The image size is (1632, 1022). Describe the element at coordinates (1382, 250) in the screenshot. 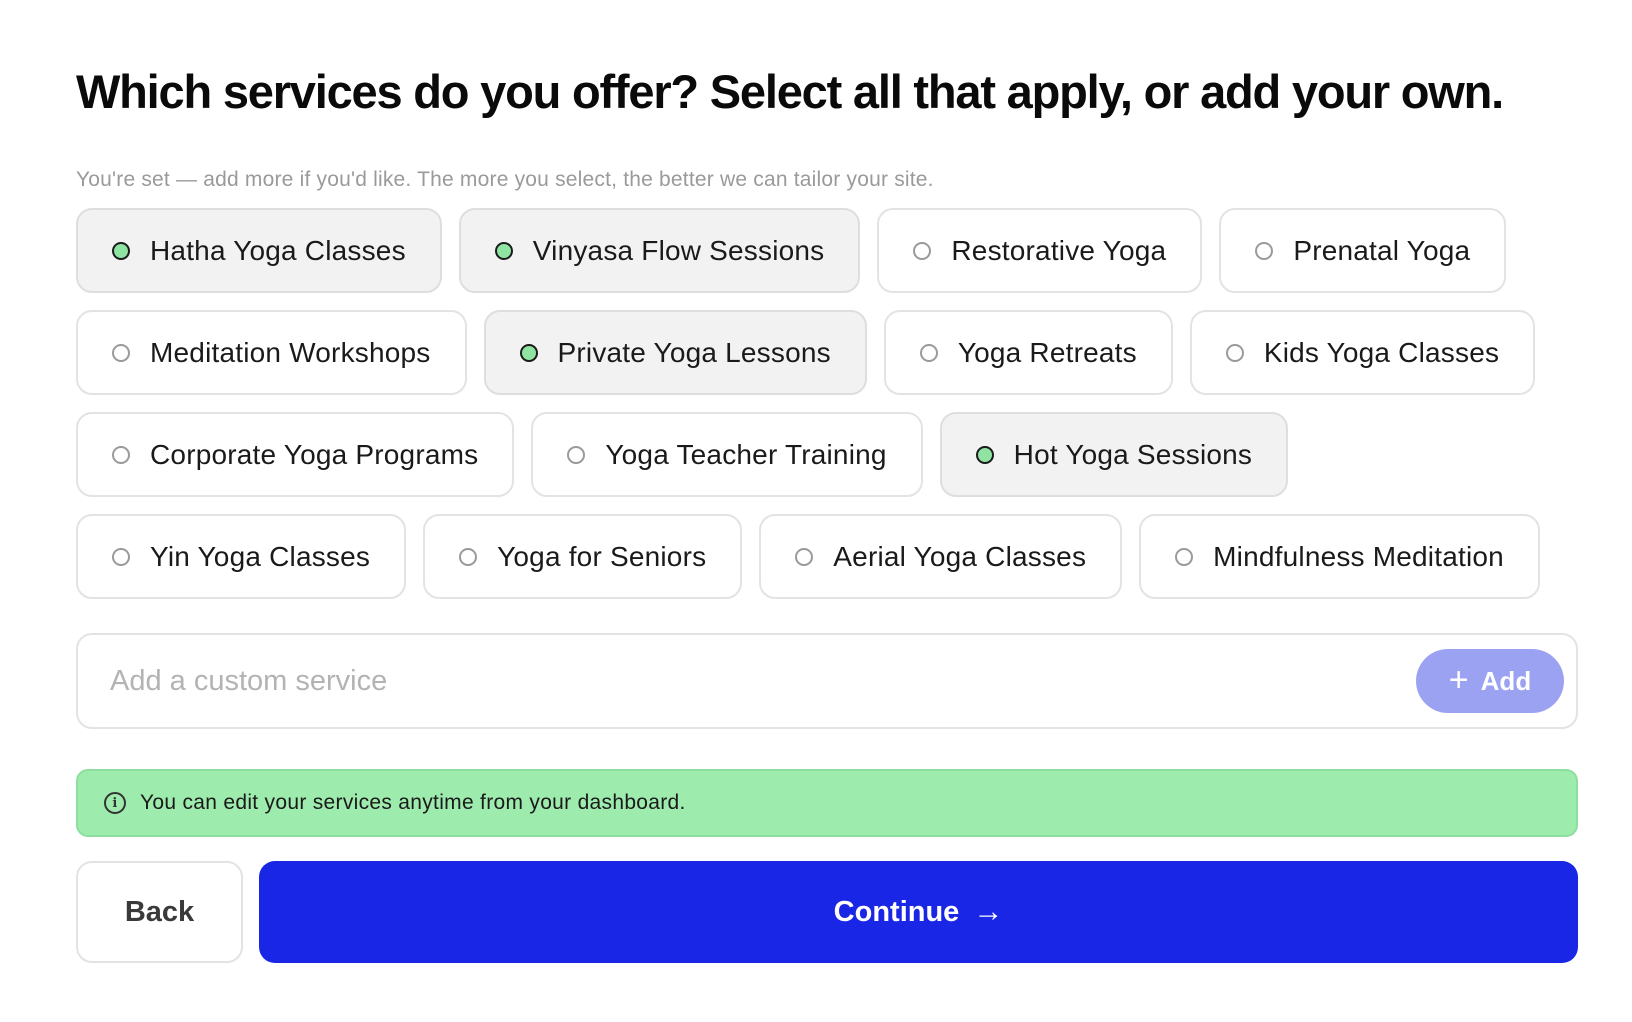

I see `service-chip-label: Prenatal Yoga` at that location.